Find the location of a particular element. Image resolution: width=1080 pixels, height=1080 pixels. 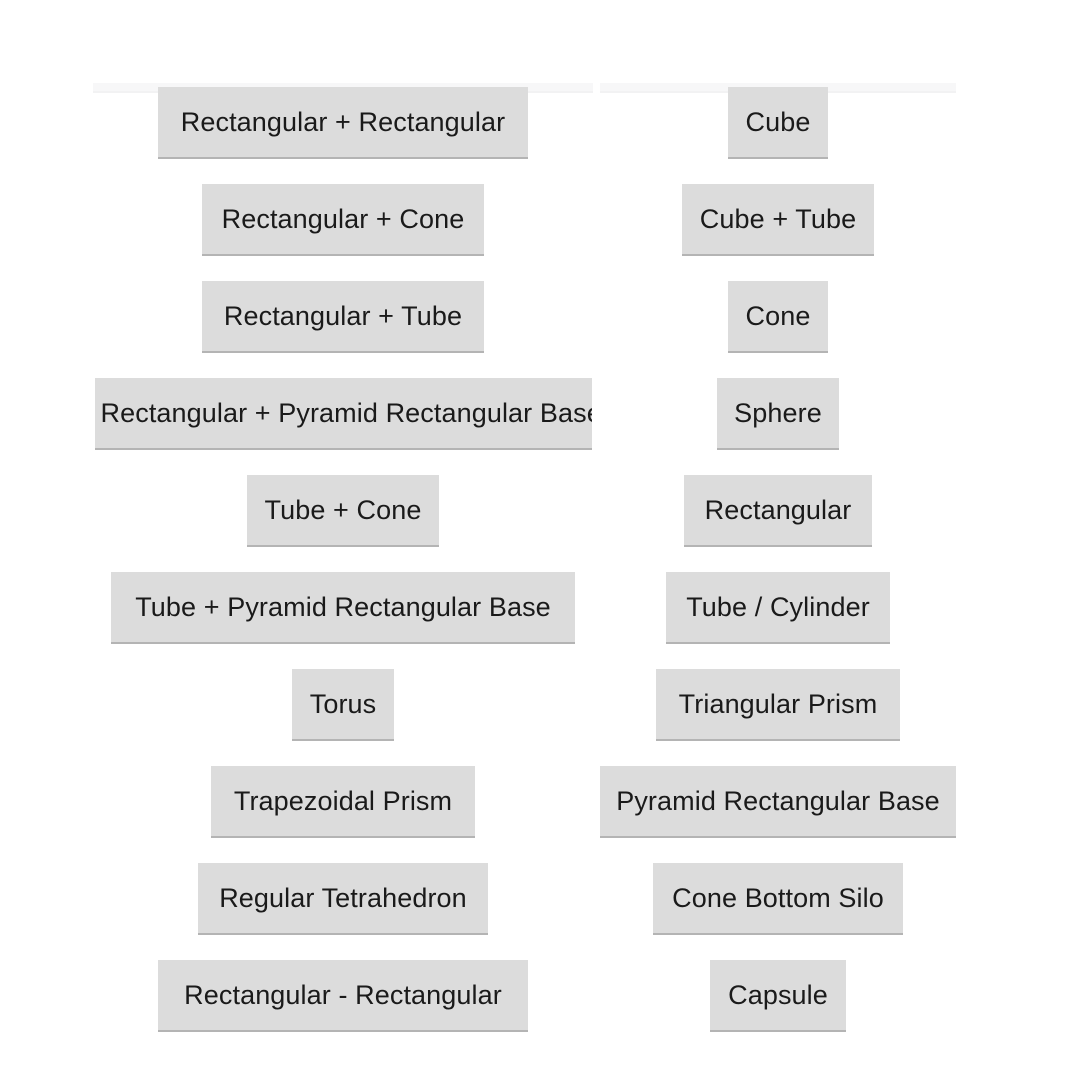

chip-row: Rectangular - Rectangular is located at coordinates (343, 996).